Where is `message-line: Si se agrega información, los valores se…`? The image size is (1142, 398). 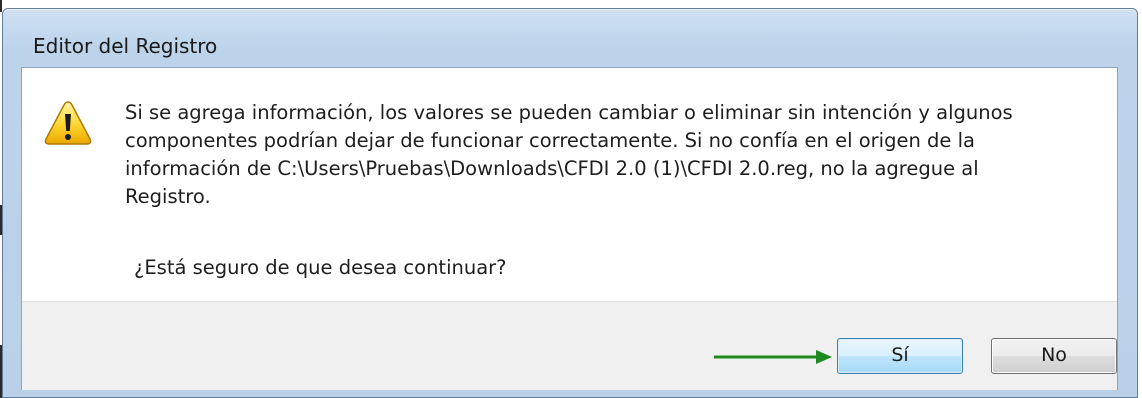
message-line: Si se agrega información, los valores se… is located at coordinates (569, 112).